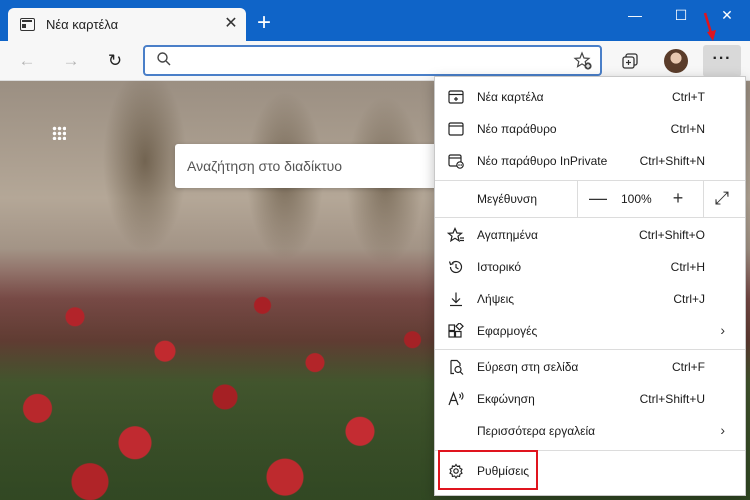 The height and width of the screenshot is (500, 750). Describe the element at coordinates (510, 97) in the screenshot. I see `menu-item-label: Νέα καρτέλα` at that location.